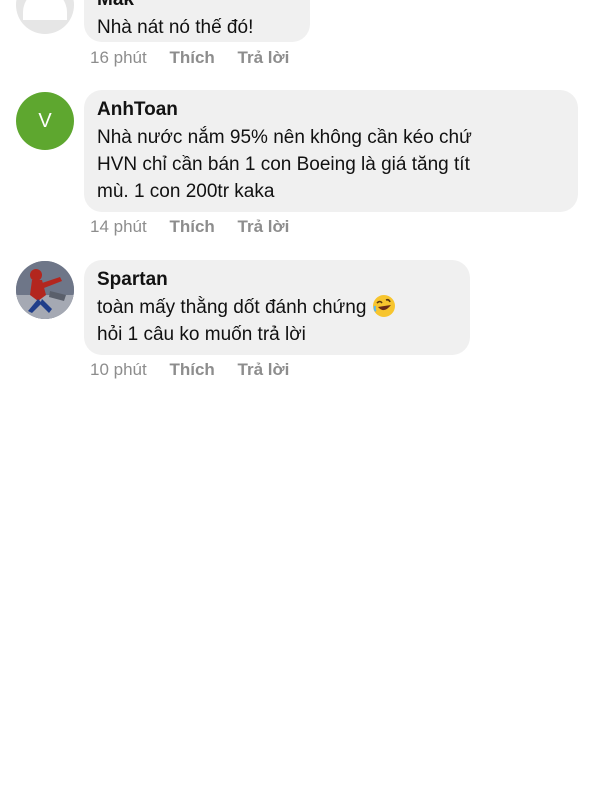 Image resolution: width=600 pixels, height=800 pixels. I want to click on comment-text-line: toàn mấy thằng dốt đánh chứng, so click(276, 307).